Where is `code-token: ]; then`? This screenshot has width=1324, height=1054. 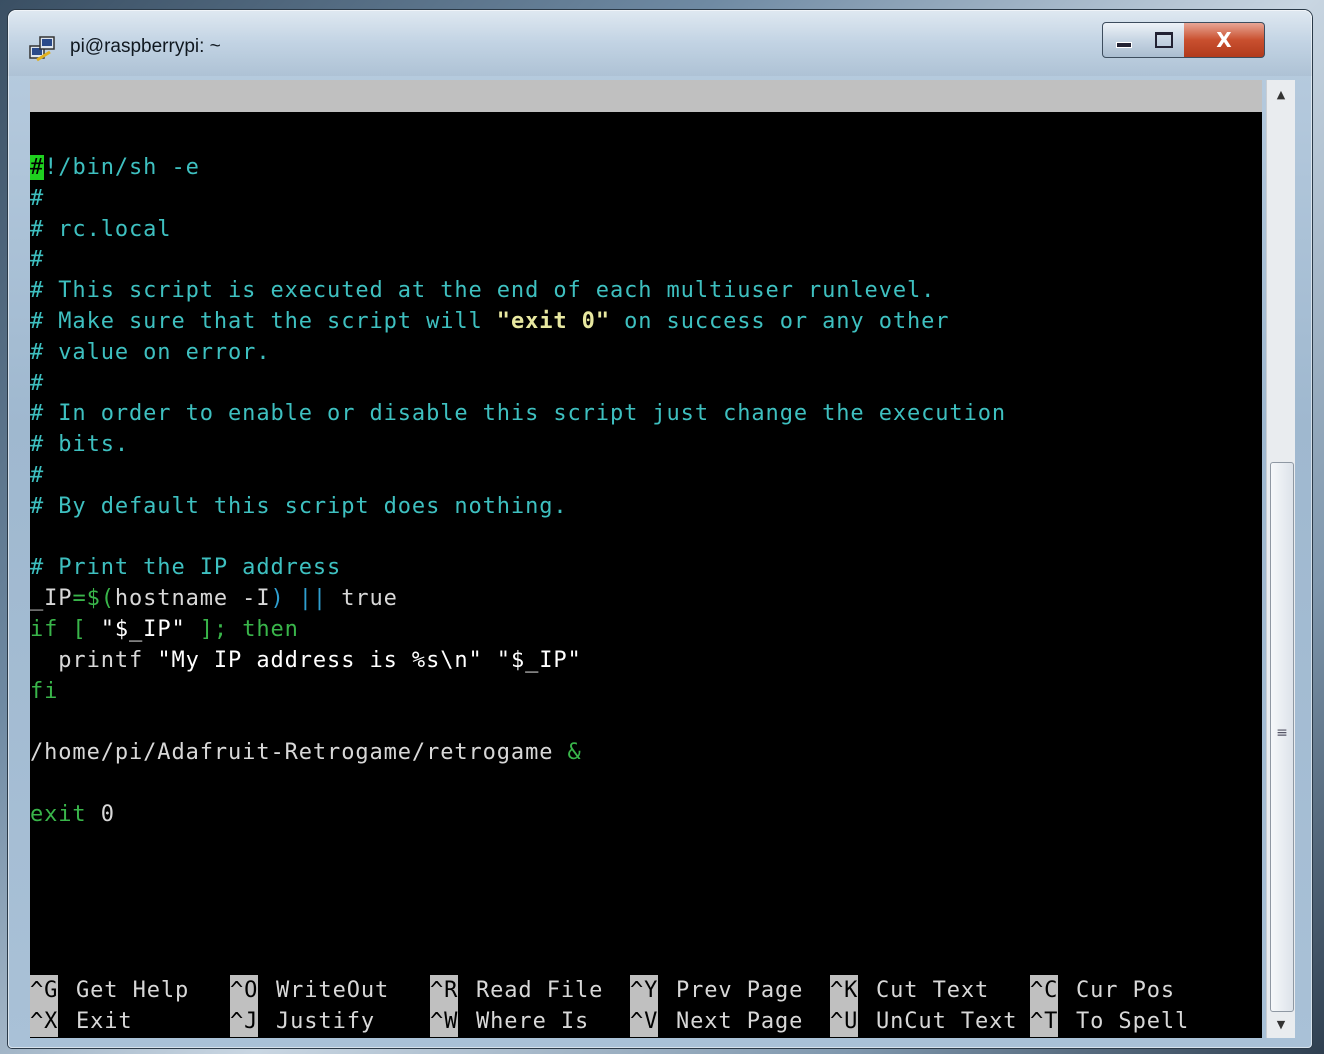 code-token: ]; then is located at coordinates (242, 629).